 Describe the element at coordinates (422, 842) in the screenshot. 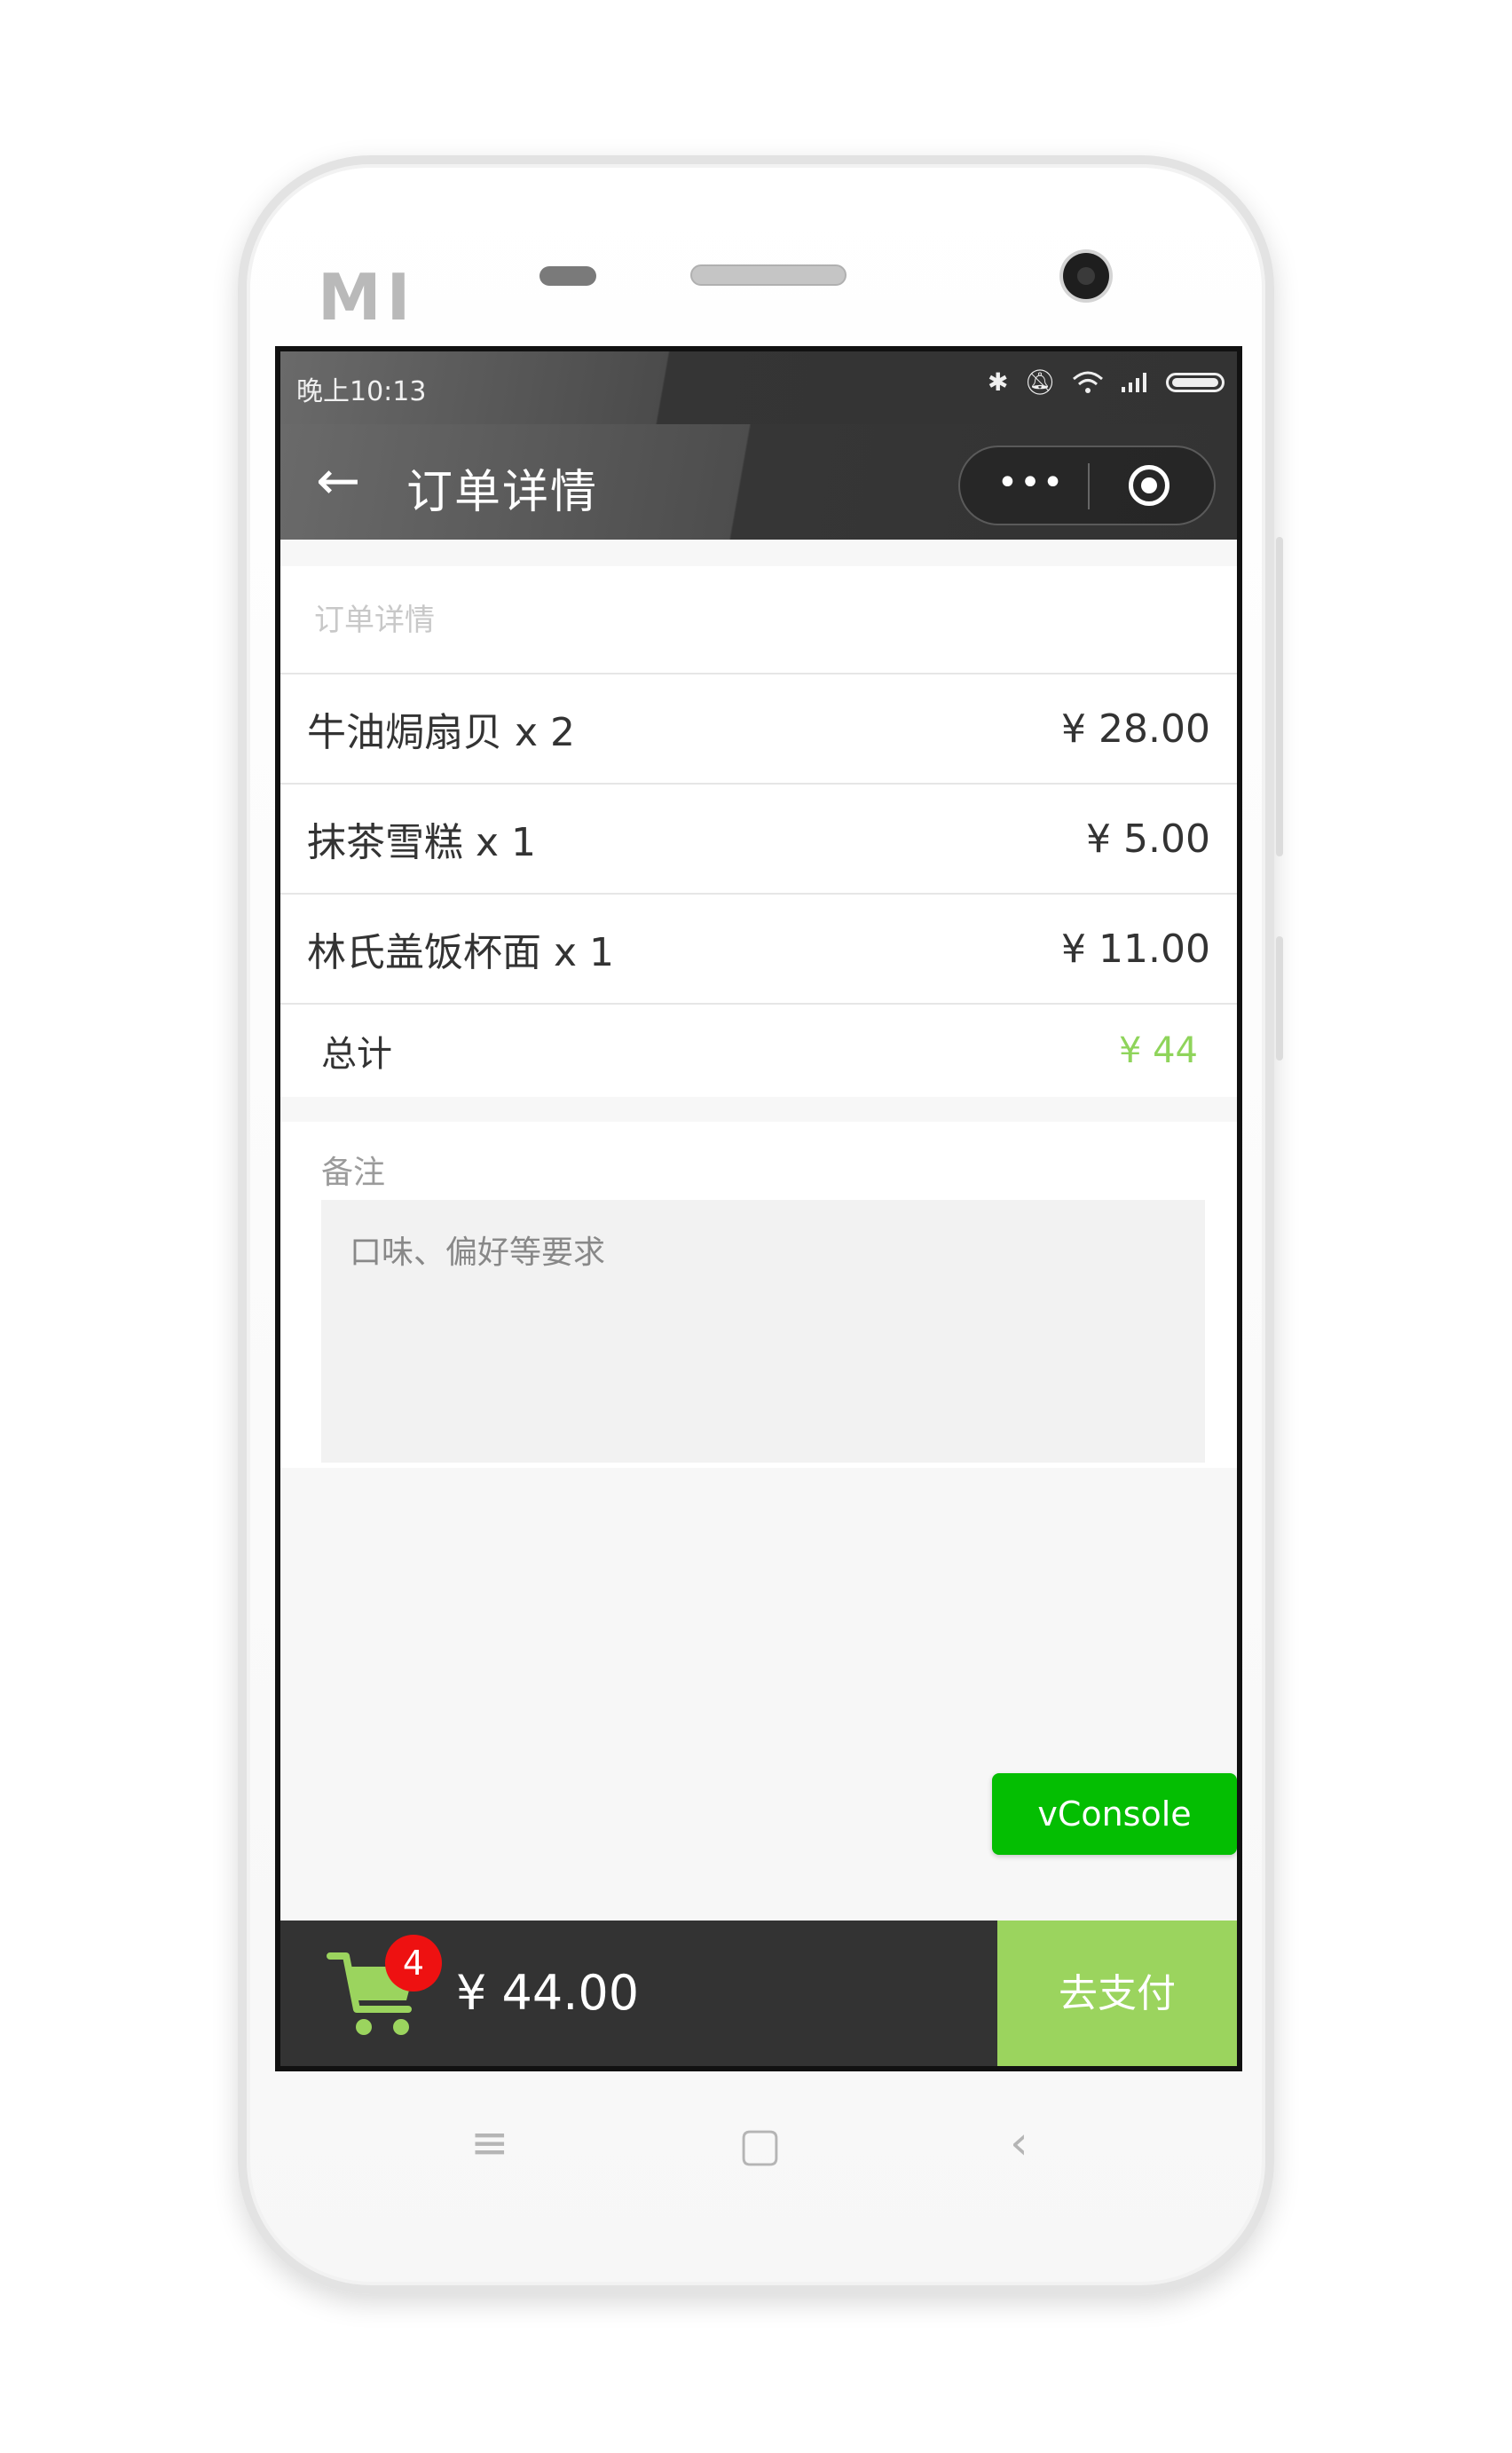

I see `order-item-name: 抹茶雪糕 x 1` at that location.